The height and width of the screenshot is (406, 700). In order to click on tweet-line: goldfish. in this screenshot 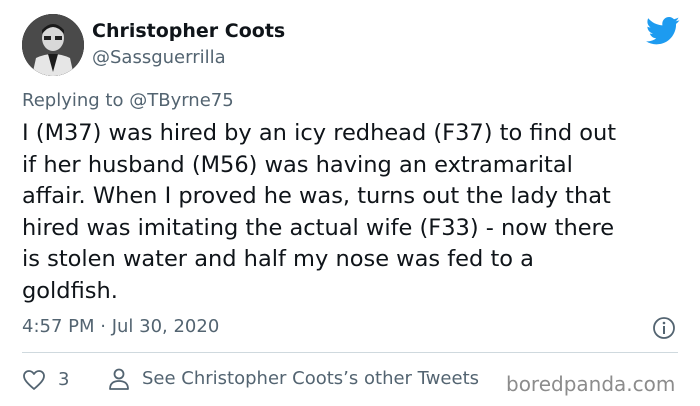, I will do `click(70, 290)`.